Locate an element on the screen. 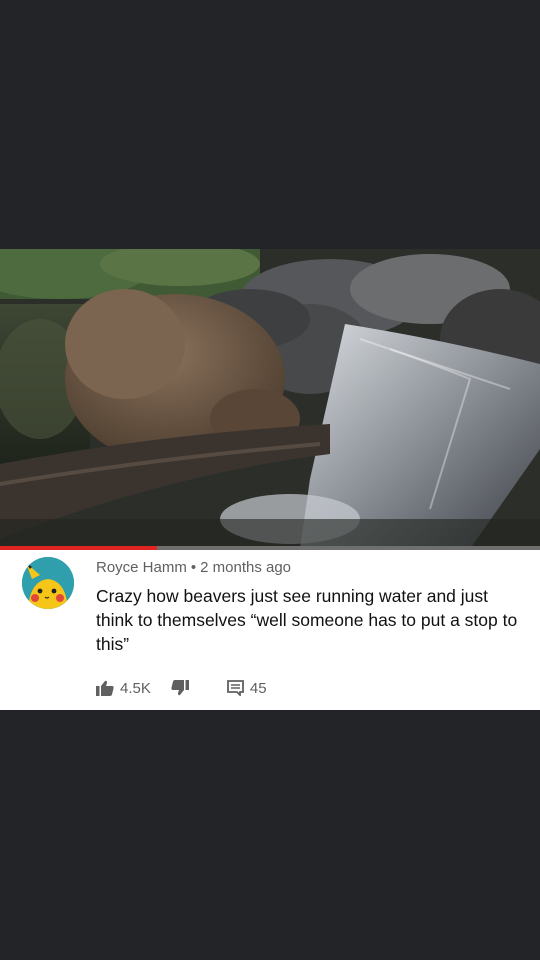 Image resolution: width=540 pixels, height=960 pixels. comment-icon is located at coordinates (235, 688).